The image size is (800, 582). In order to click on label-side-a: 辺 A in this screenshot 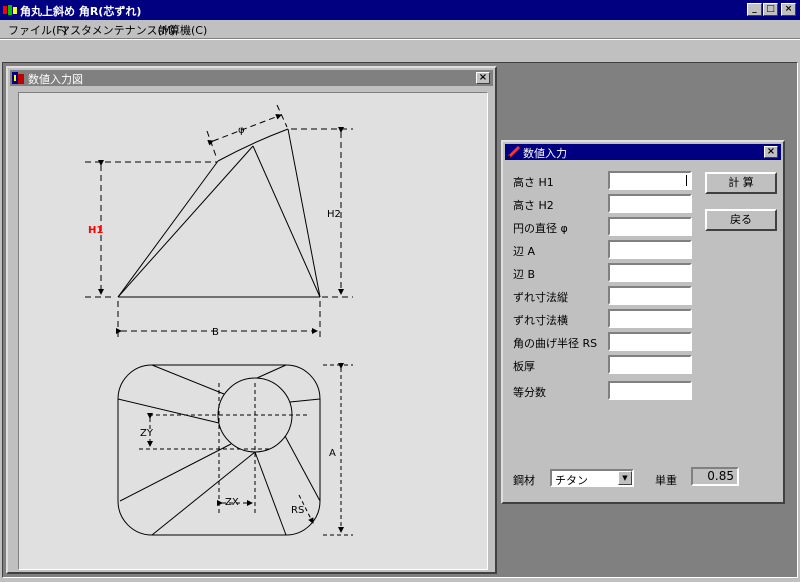, I will do `click(524, 251)`.